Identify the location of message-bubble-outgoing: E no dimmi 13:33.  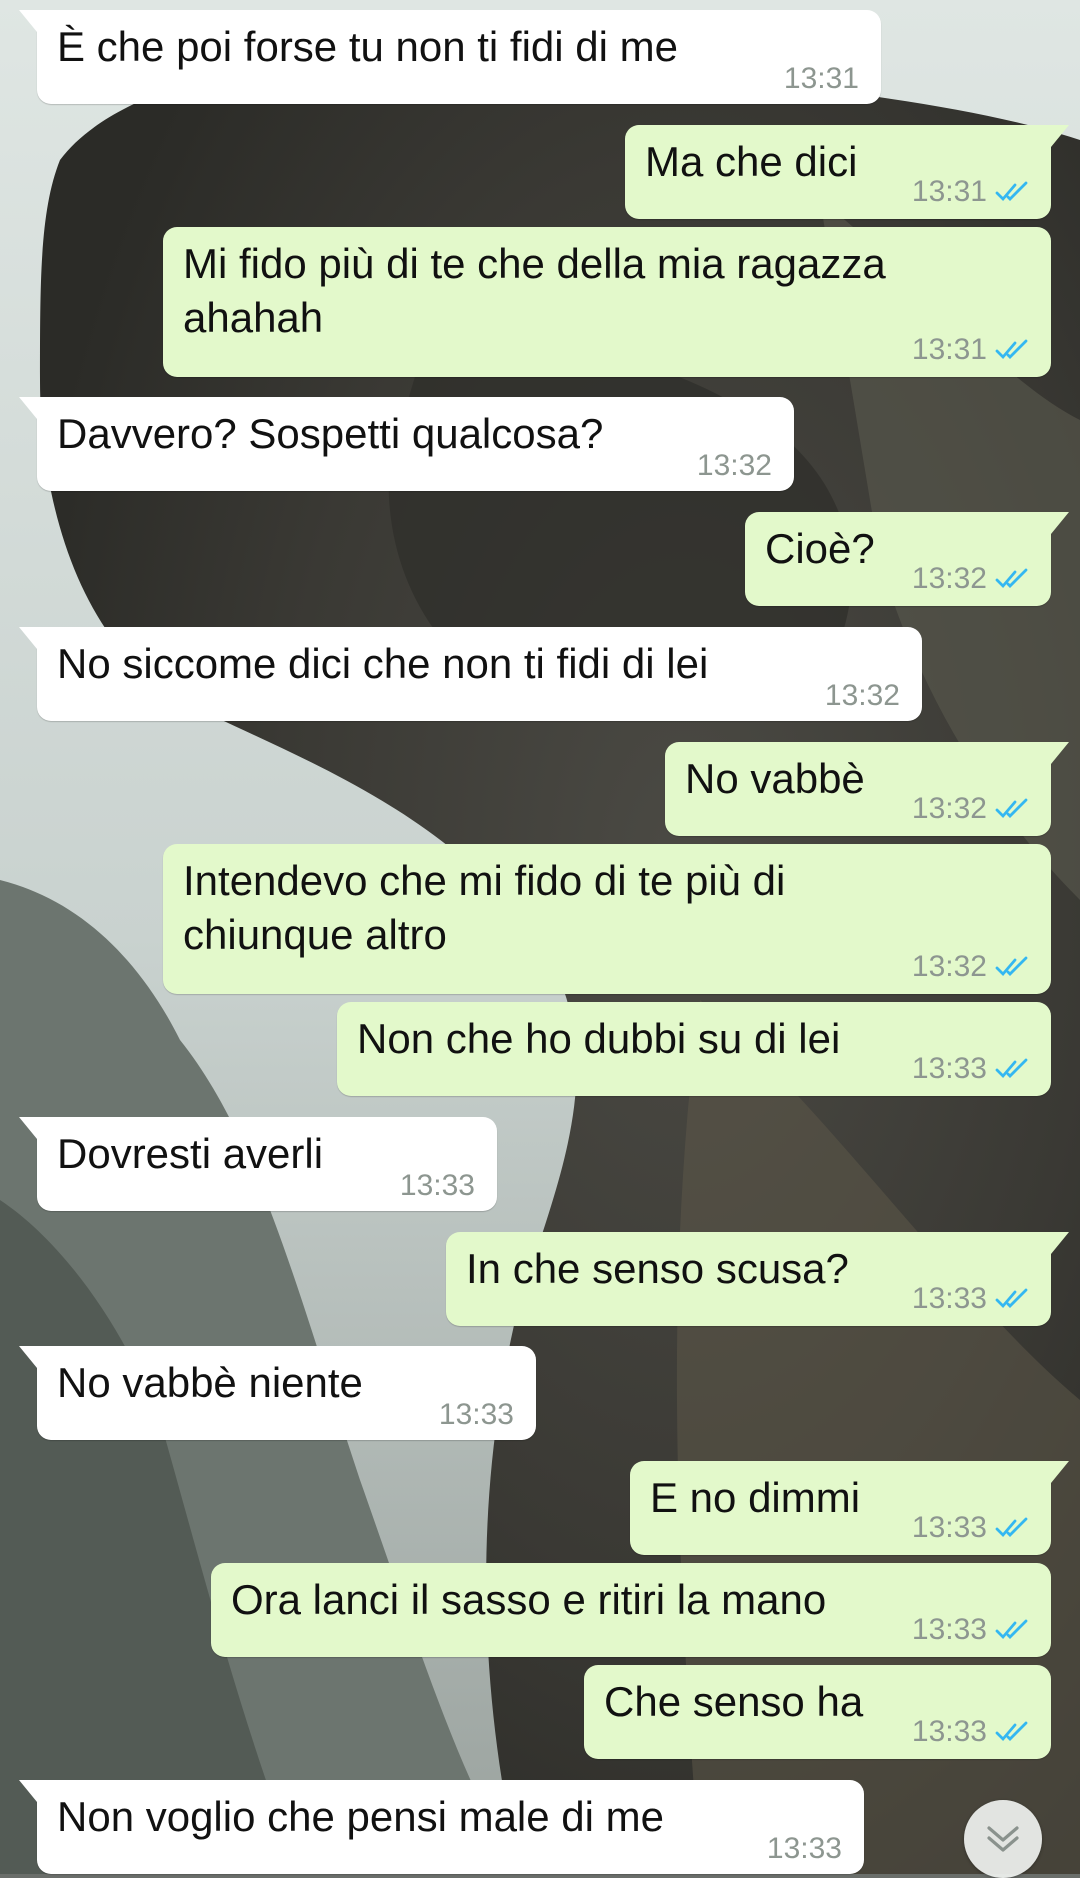
(849, 1508).